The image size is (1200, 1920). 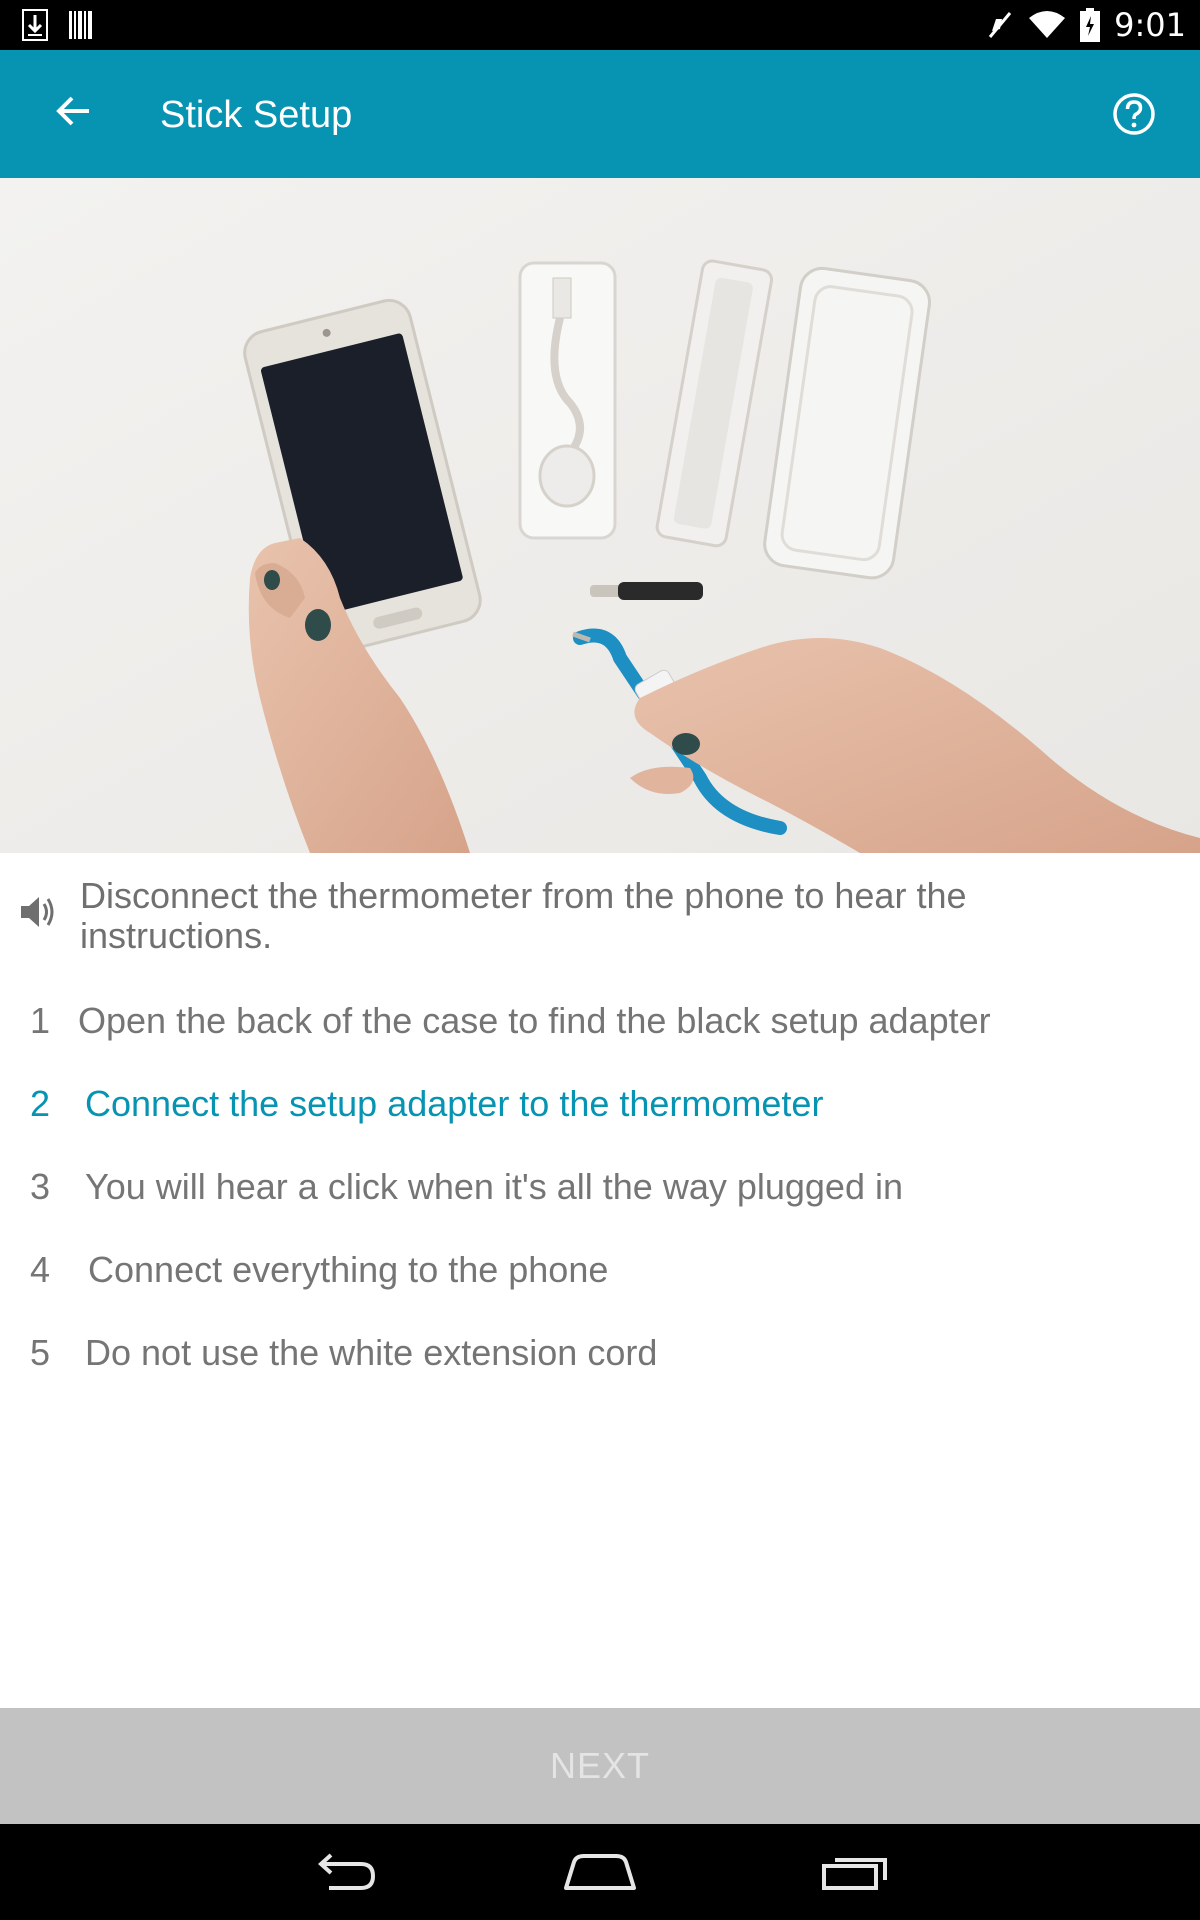 I want to click on system-nav-bar, so click(x=600, y=1872).